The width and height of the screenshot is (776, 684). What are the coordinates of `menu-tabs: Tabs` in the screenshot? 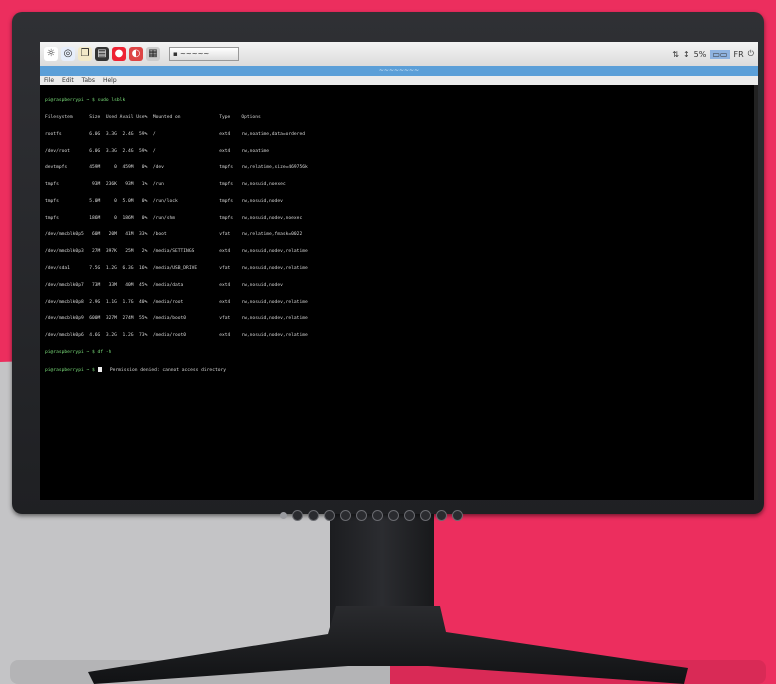 It's located at (88, 80).